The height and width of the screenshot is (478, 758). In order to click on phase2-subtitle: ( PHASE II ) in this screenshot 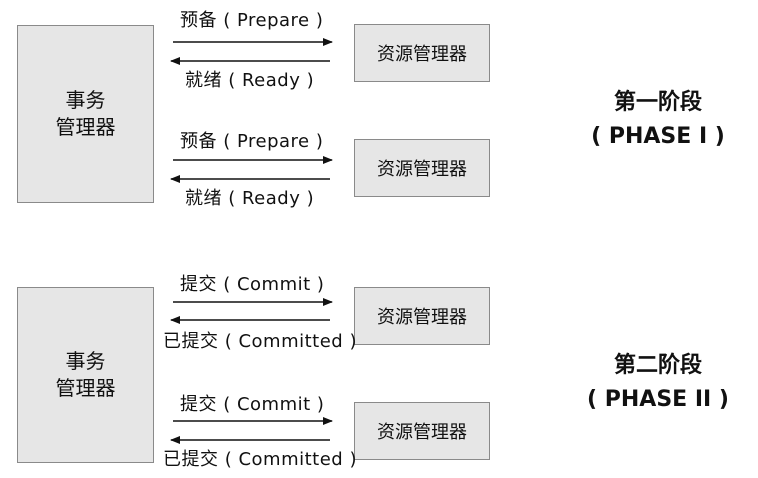, I will do `click(658, 399)`.